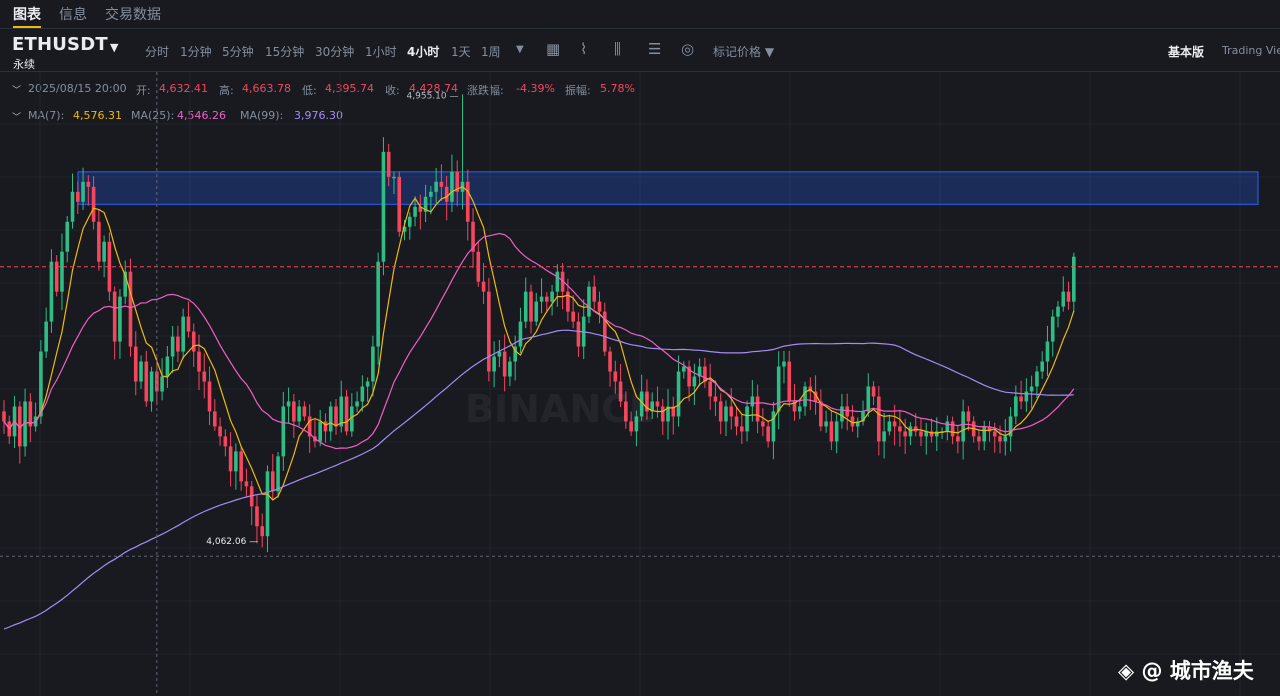  Describe the element at coordinates (334, 51) in the screenshot. I see `interval-30m: 30分钟` at that location.